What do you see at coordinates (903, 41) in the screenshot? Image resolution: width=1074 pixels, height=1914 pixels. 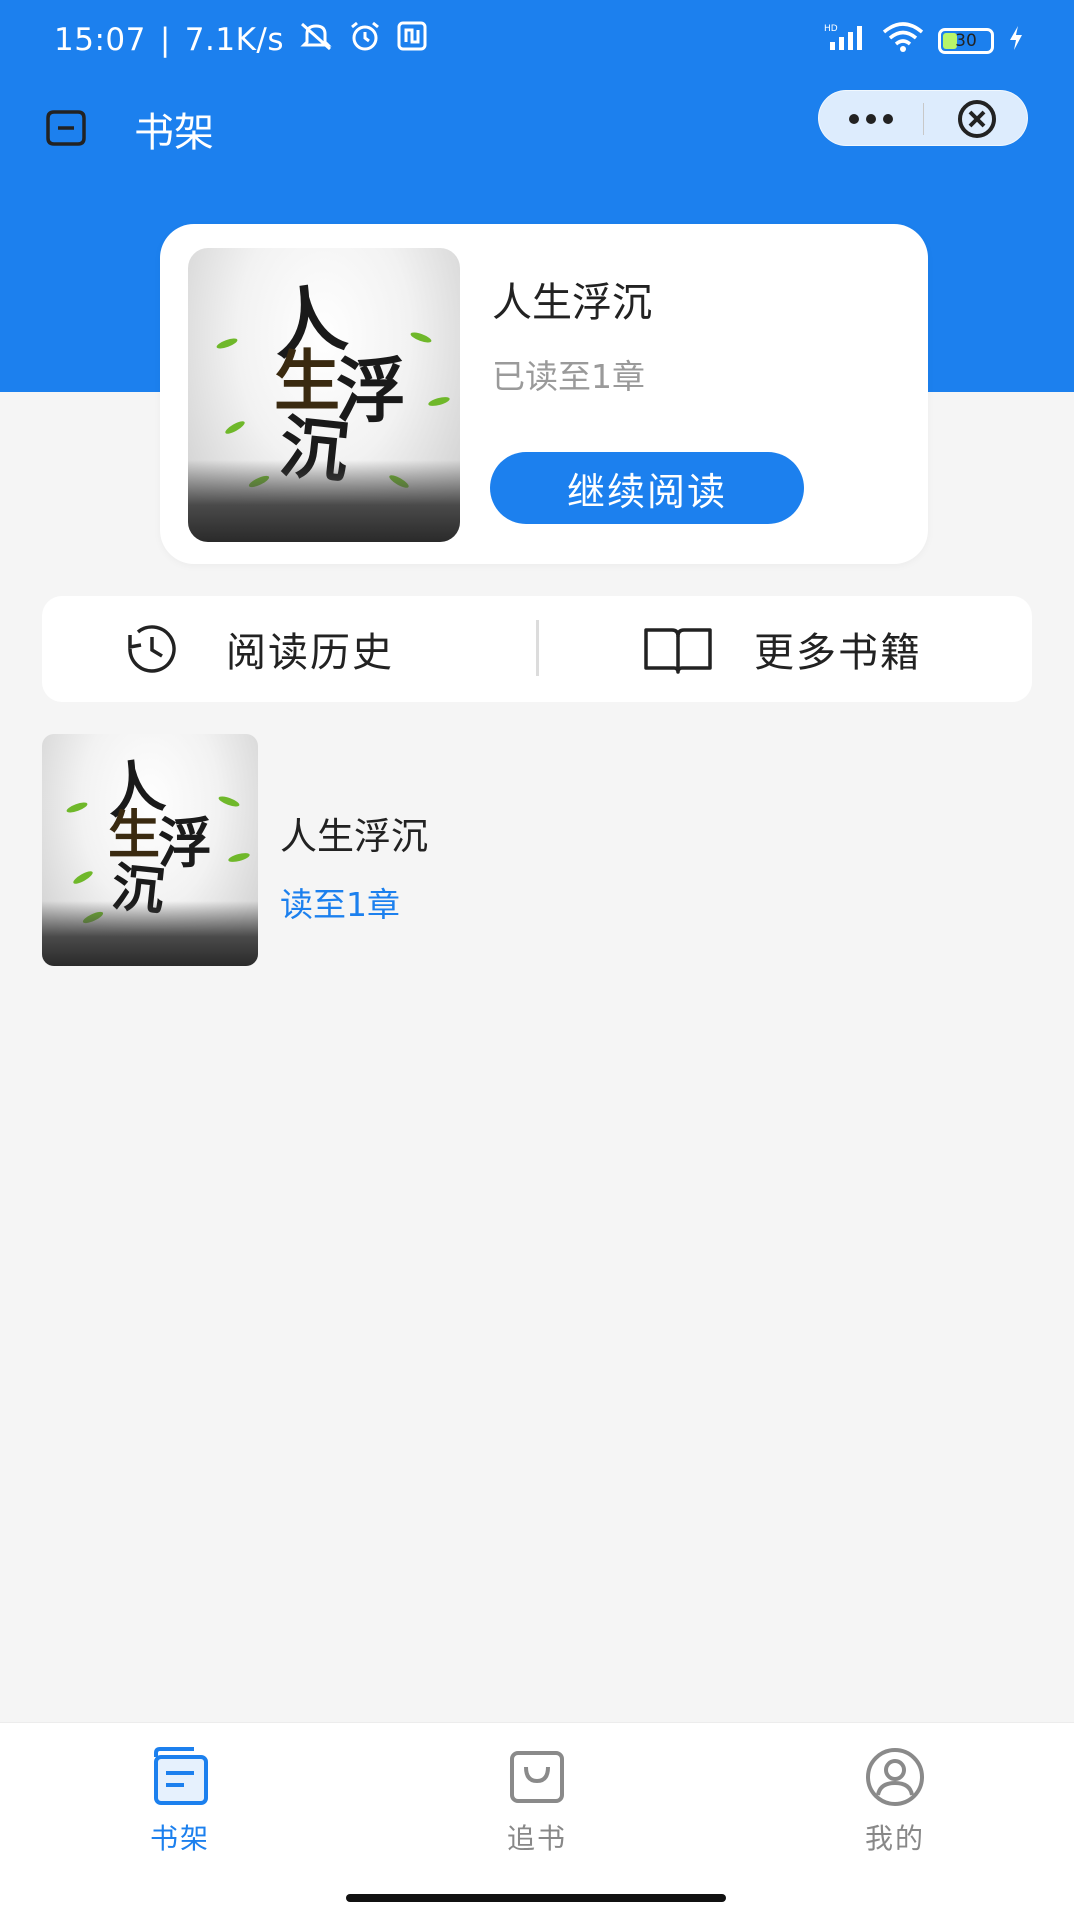 I see `wifi-icon` at bounding box center [903, 41].